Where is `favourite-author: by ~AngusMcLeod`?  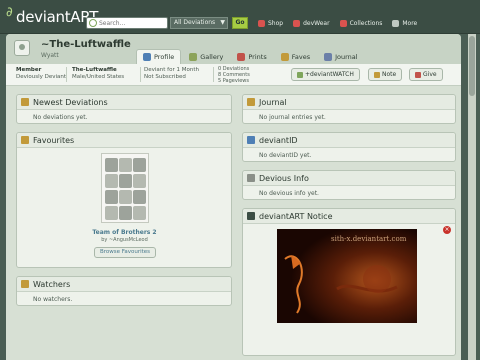
favourite-author: by ~AngusMcLeod is located at coordinates (124, 240).